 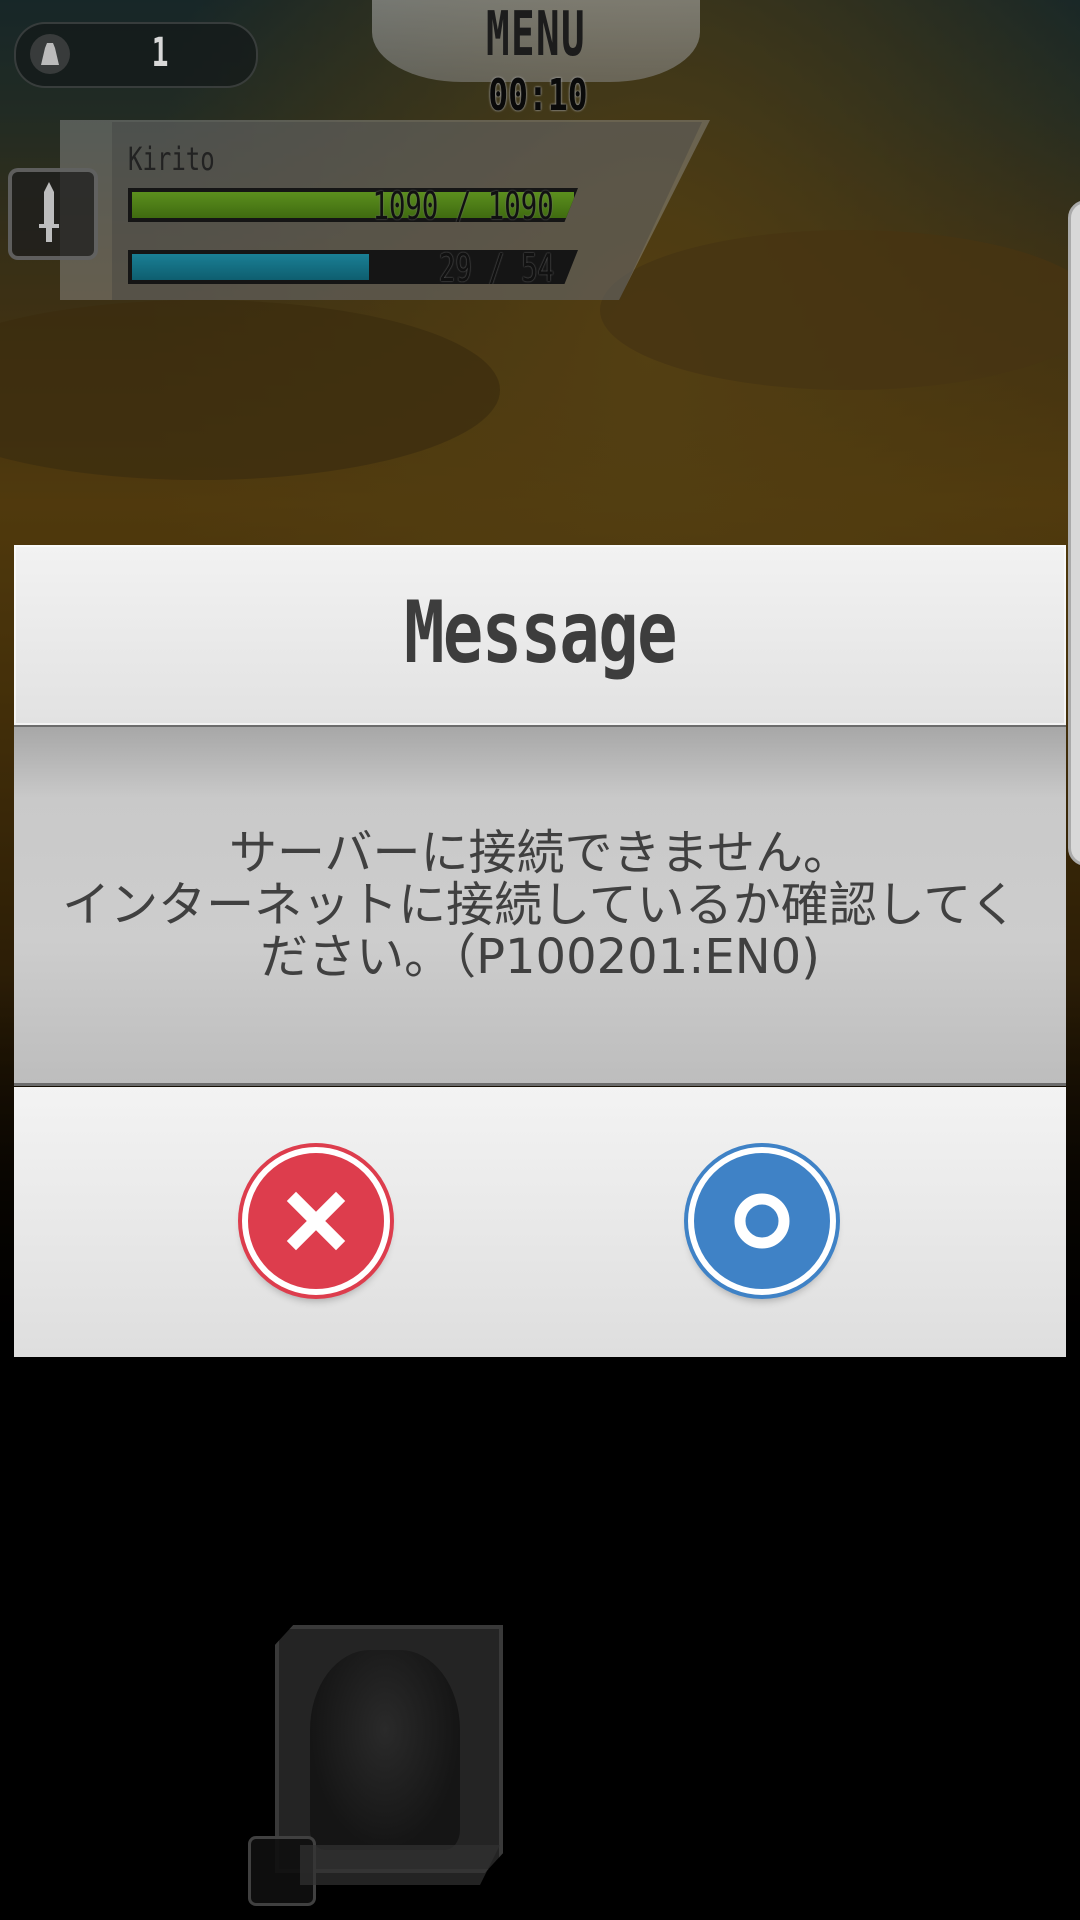 What do you see at coordinates (50, 54) in the screenshot?
I see `bag-icon` at bounding box center [50, 54].